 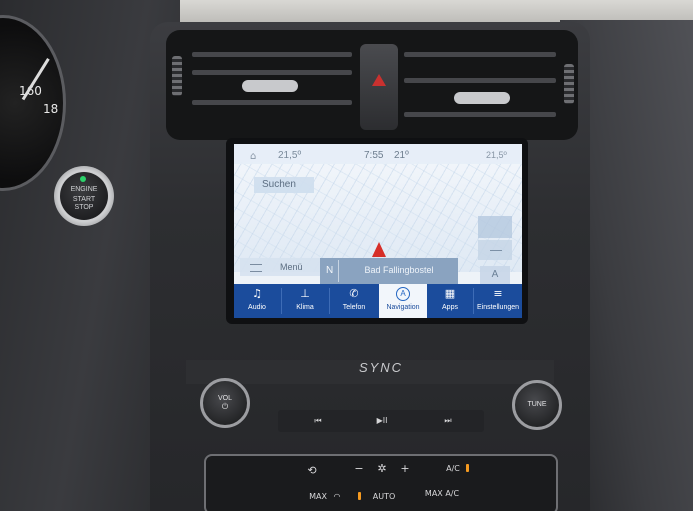 I want to click on heading-indicator: N, so click(x=330, y=270).